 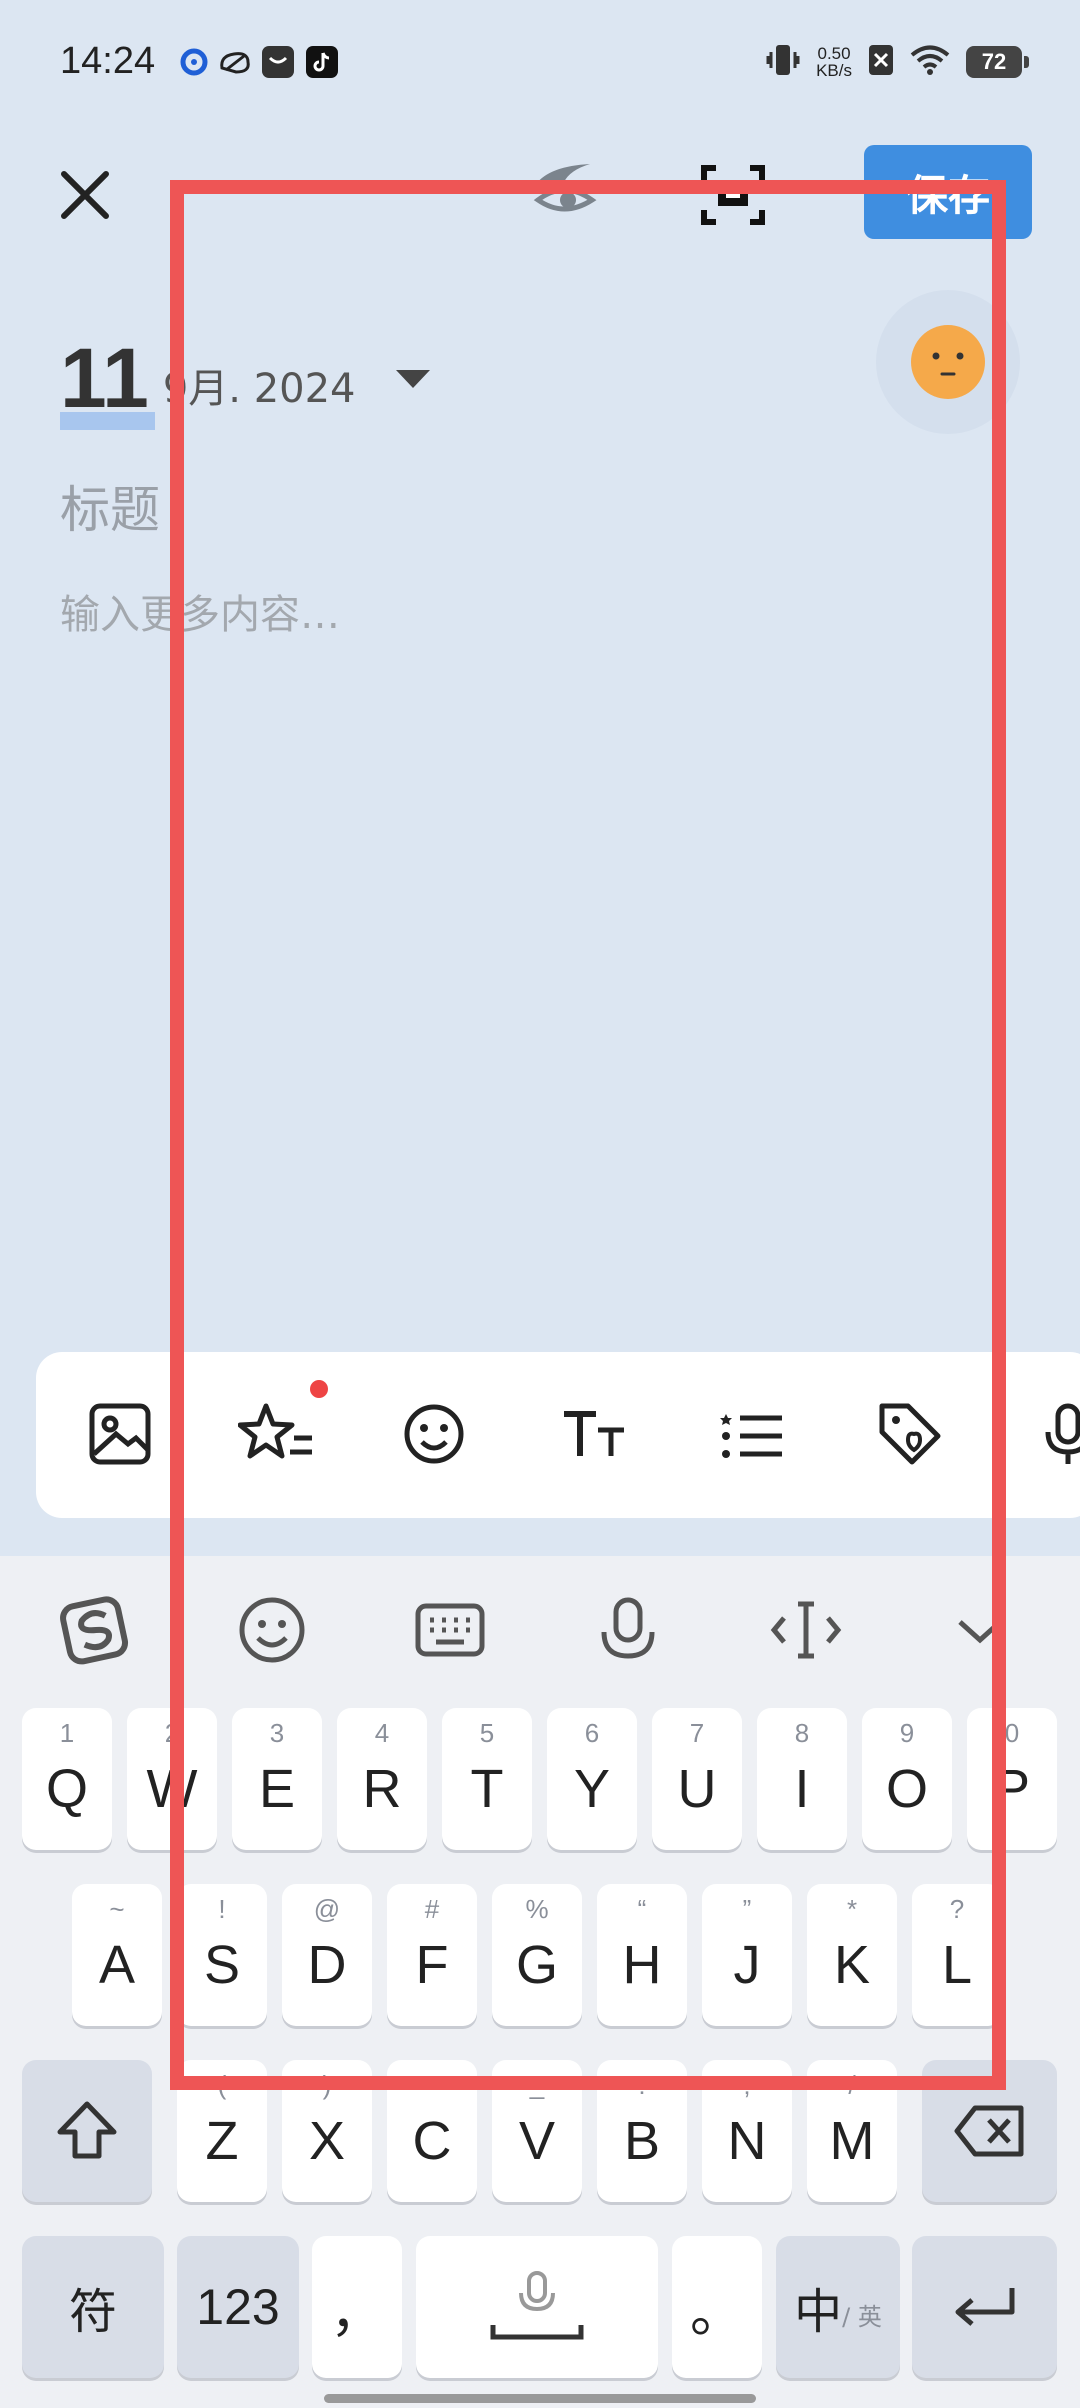 I want to click on period-key: 。, so click(x=717, y=2307).